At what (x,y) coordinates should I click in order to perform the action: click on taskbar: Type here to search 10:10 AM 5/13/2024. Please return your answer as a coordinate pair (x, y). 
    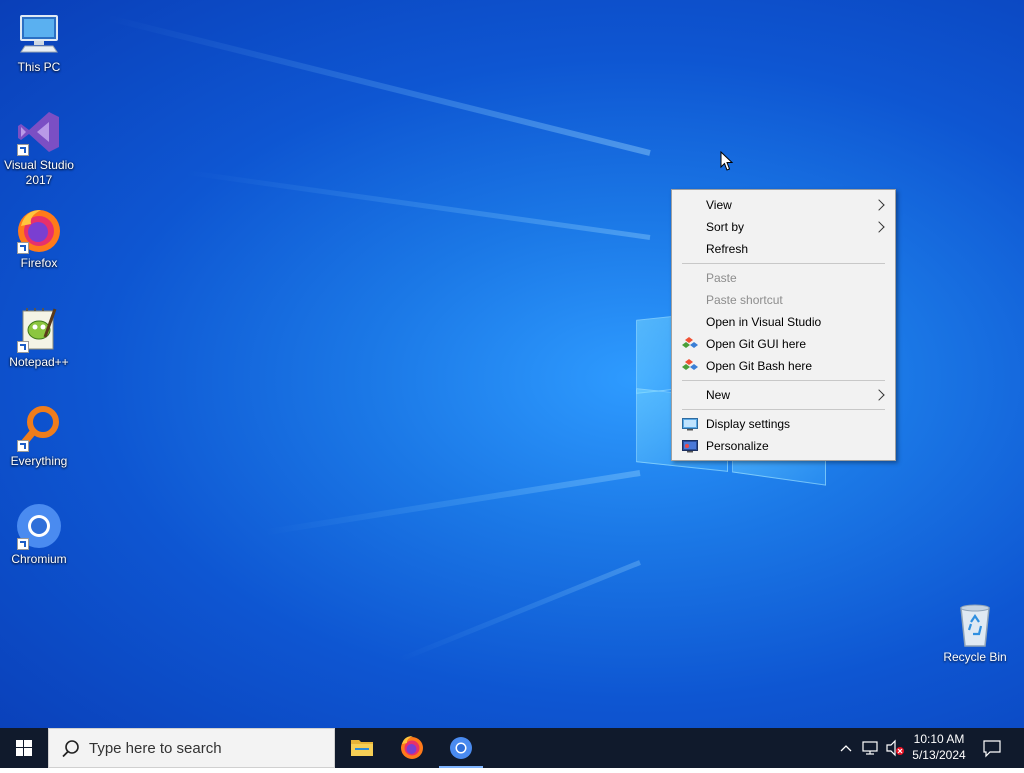
    Looking at the image, I should click on (512, 748).